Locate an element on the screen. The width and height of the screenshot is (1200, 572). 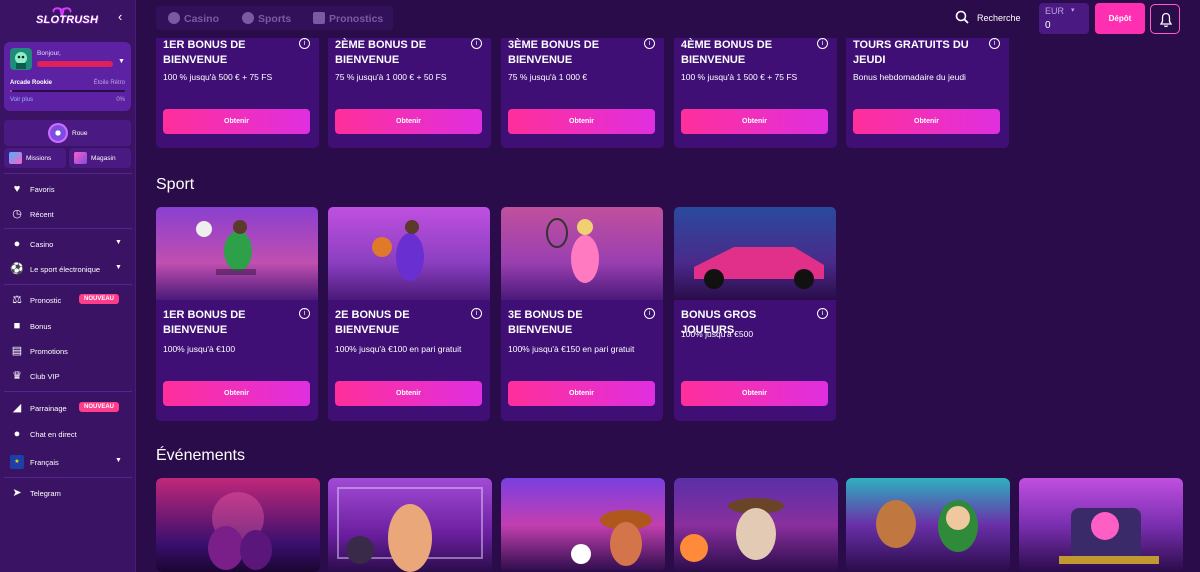
sidebar-item-recent: ◷ Récent is located at coordinates (68, 214).